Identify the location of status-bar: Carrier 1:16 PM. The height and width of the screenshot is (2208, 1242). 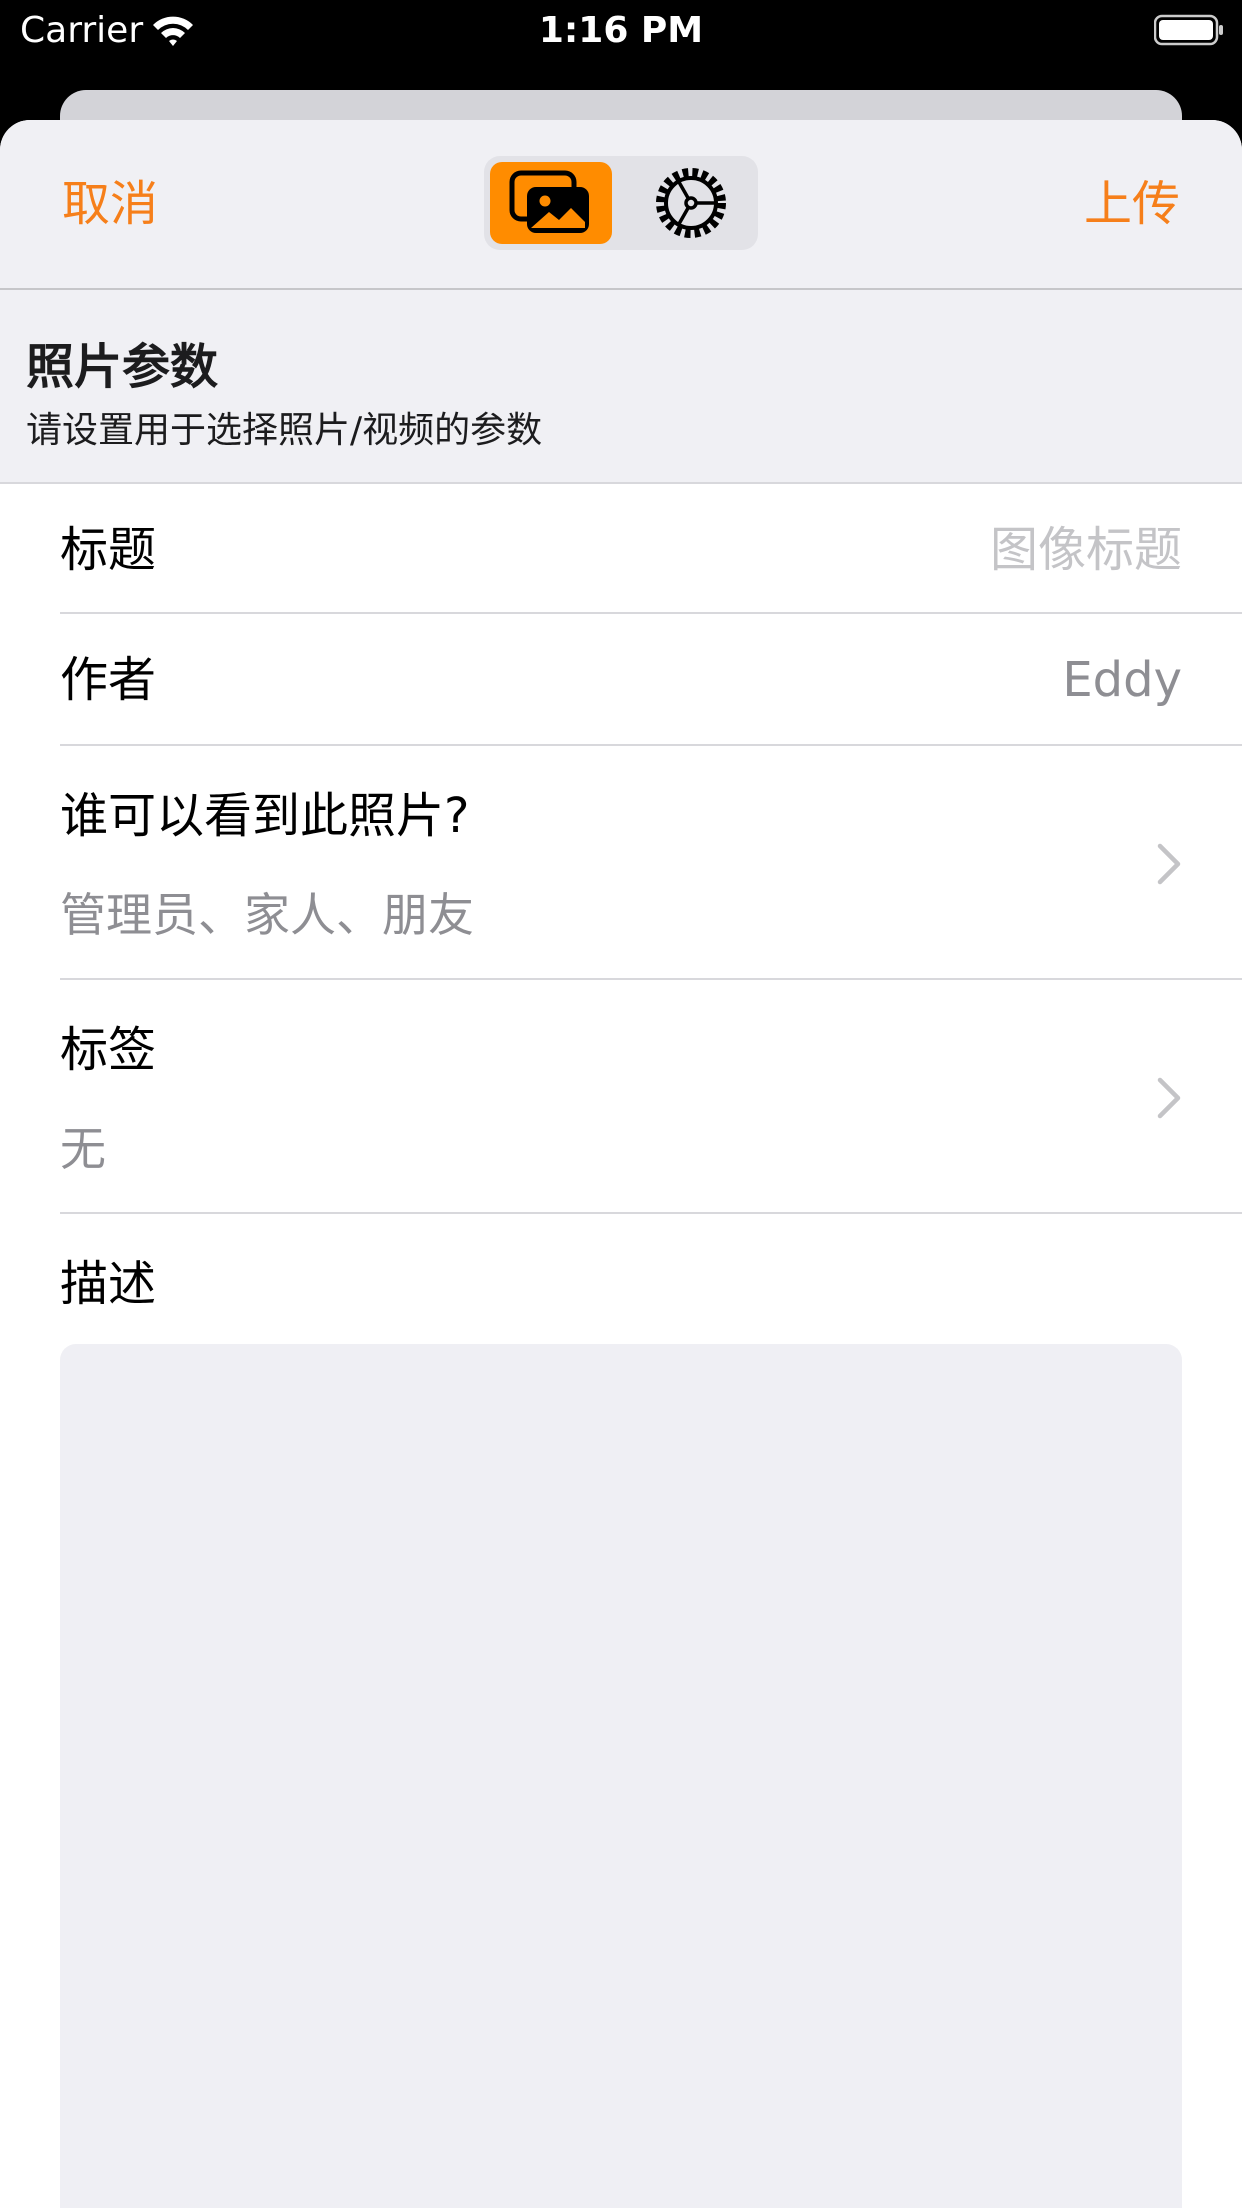
(621, 33).